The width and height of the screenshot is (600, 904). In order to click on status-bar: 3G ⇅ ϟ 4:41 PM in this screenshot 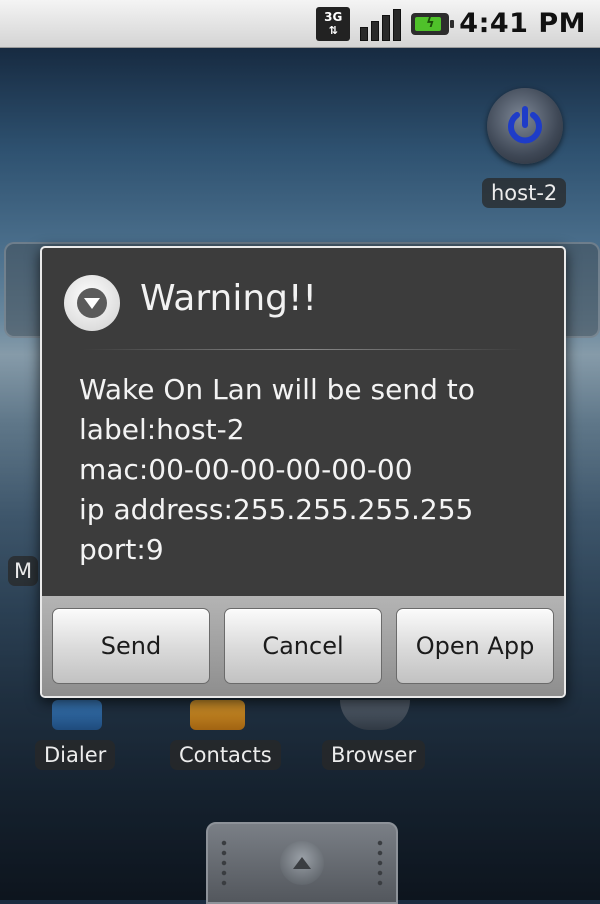, I will do `click(300, 24)`.